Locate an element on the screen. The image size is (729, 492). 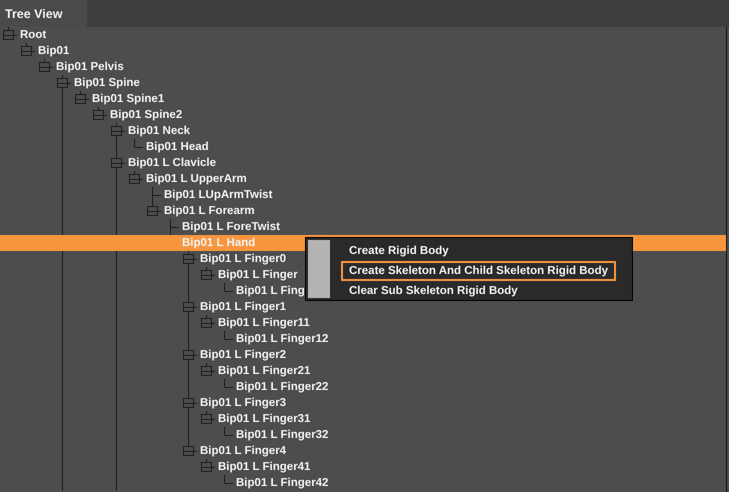
node-label: Bip01 Spine2 is located at coordinates (145, 115).